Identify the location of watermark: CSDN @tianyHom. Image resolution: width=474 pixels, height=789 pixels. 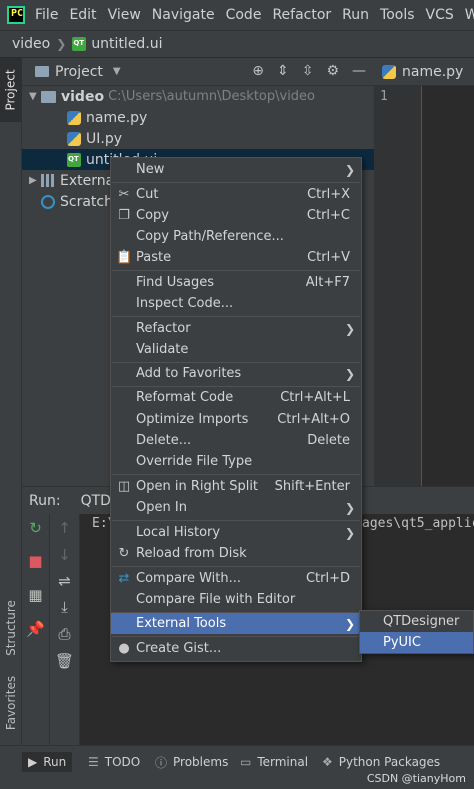
(416, 778).